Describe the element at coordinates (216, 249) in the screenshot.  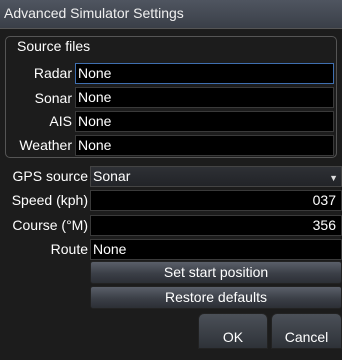
I see `route-field: None` at that location.